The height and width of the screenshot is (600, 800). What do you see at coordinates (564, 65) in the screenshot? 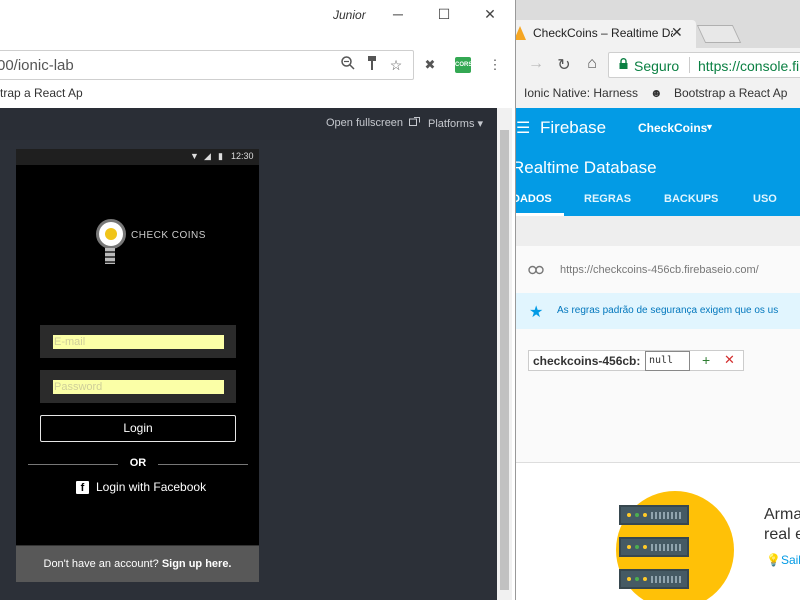
I see `reload-icon: ↻` at bounding box center [564, 65].